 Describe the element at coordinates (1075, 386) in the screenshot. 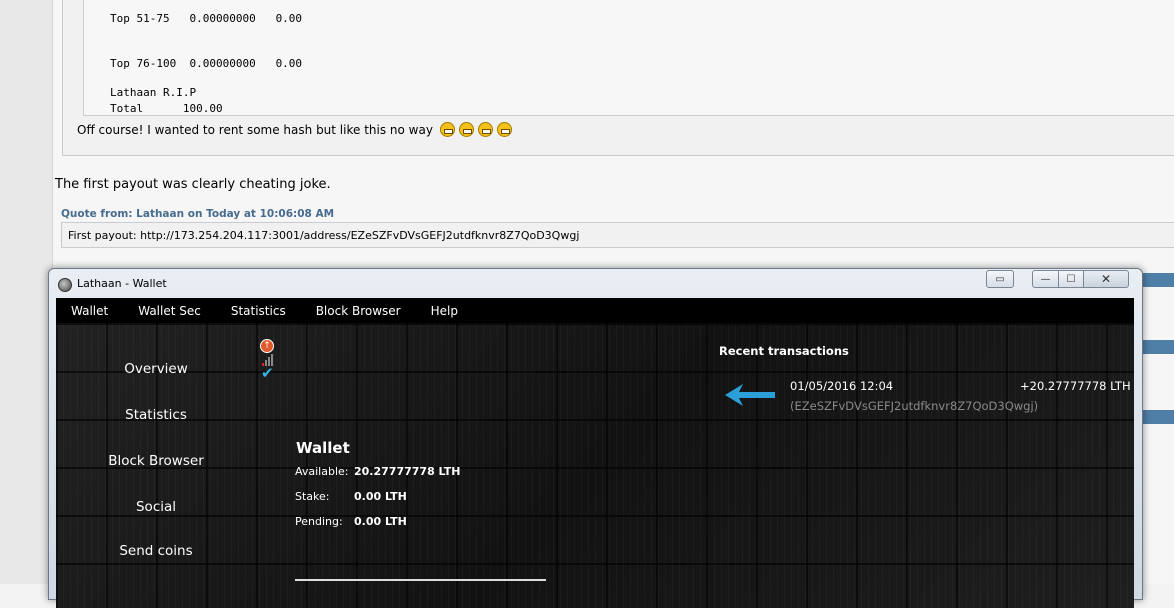

I see `transaction-amount: +20.27777778 LTH` at that location.